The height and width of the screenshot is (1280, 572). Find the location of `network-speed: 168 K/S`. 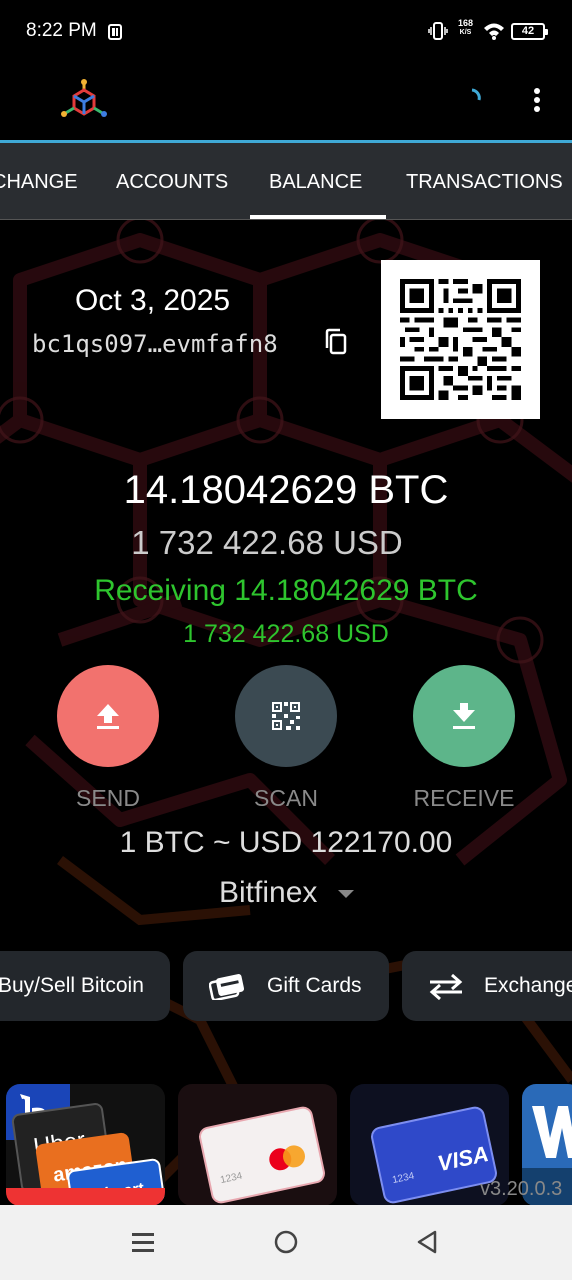

network-speed: 168 K/S is located at coordinates (465, 28).